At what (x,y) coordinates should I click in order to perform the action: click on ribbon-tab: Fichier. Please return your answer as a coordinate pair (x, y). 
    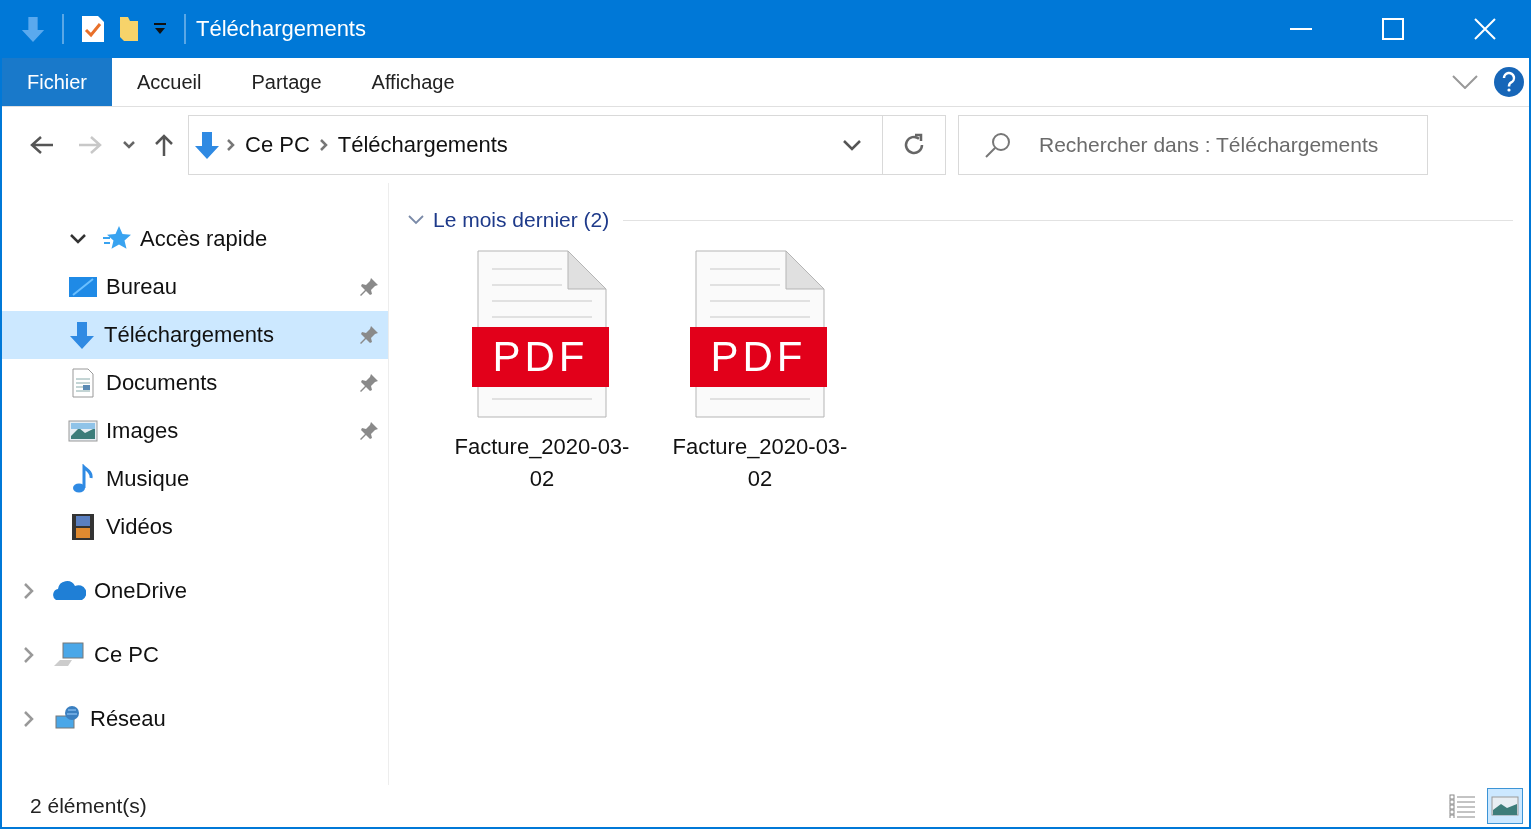
    Looking at the image, I should click on (57, 82).